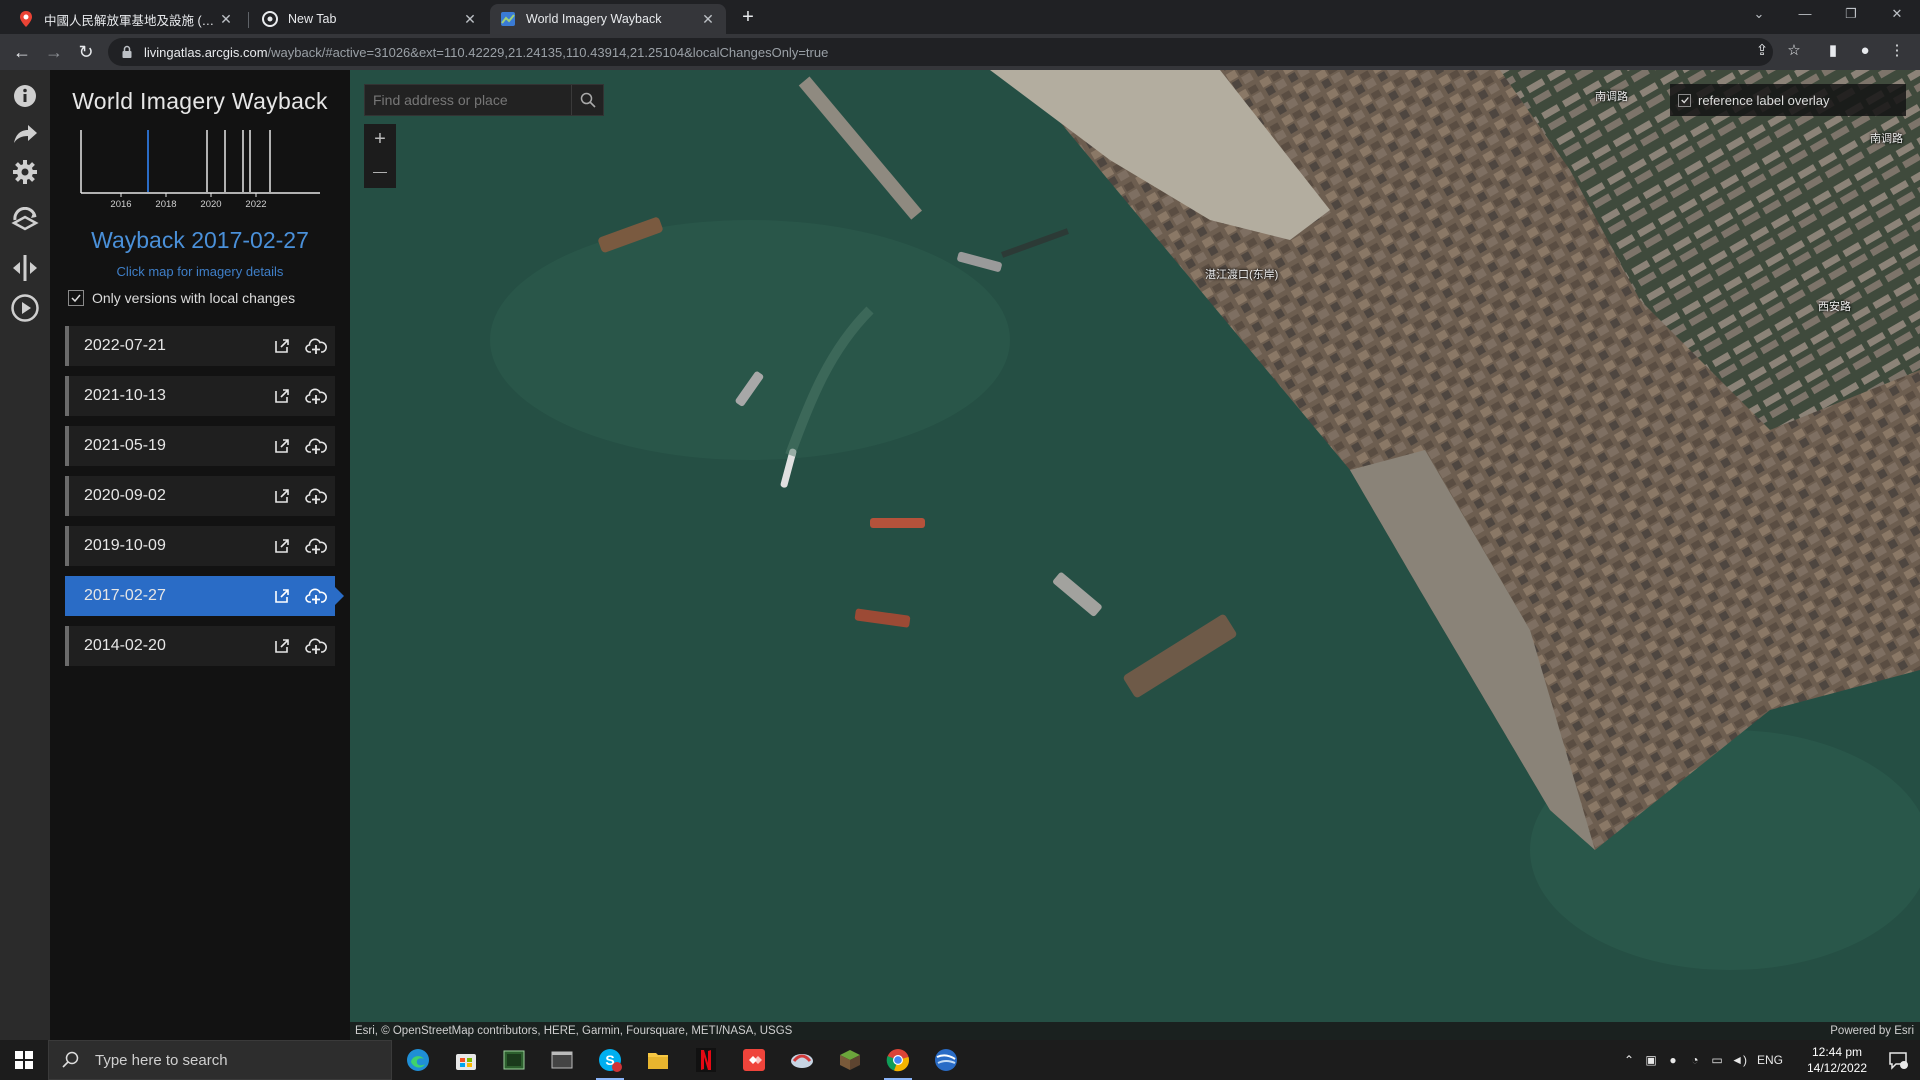 The image size is (1920, 1080). Describe the element at coordinates (1242, 275) in the screenshot. I see `map-label-ferry: 湛江渡口(东岸)` at that location.